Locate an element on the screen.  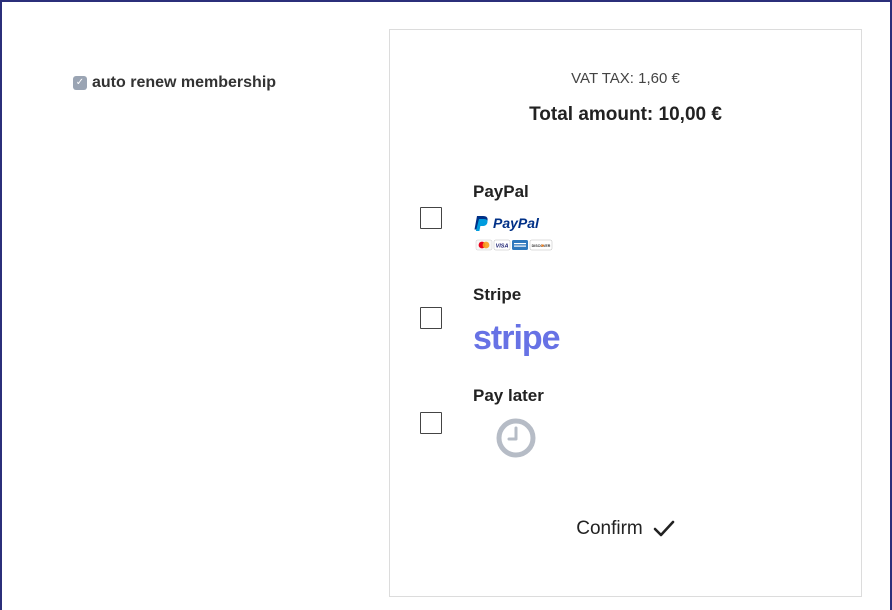
vat-tax: VAT TAX: 1,60 € is located at coordinates (625, 78).